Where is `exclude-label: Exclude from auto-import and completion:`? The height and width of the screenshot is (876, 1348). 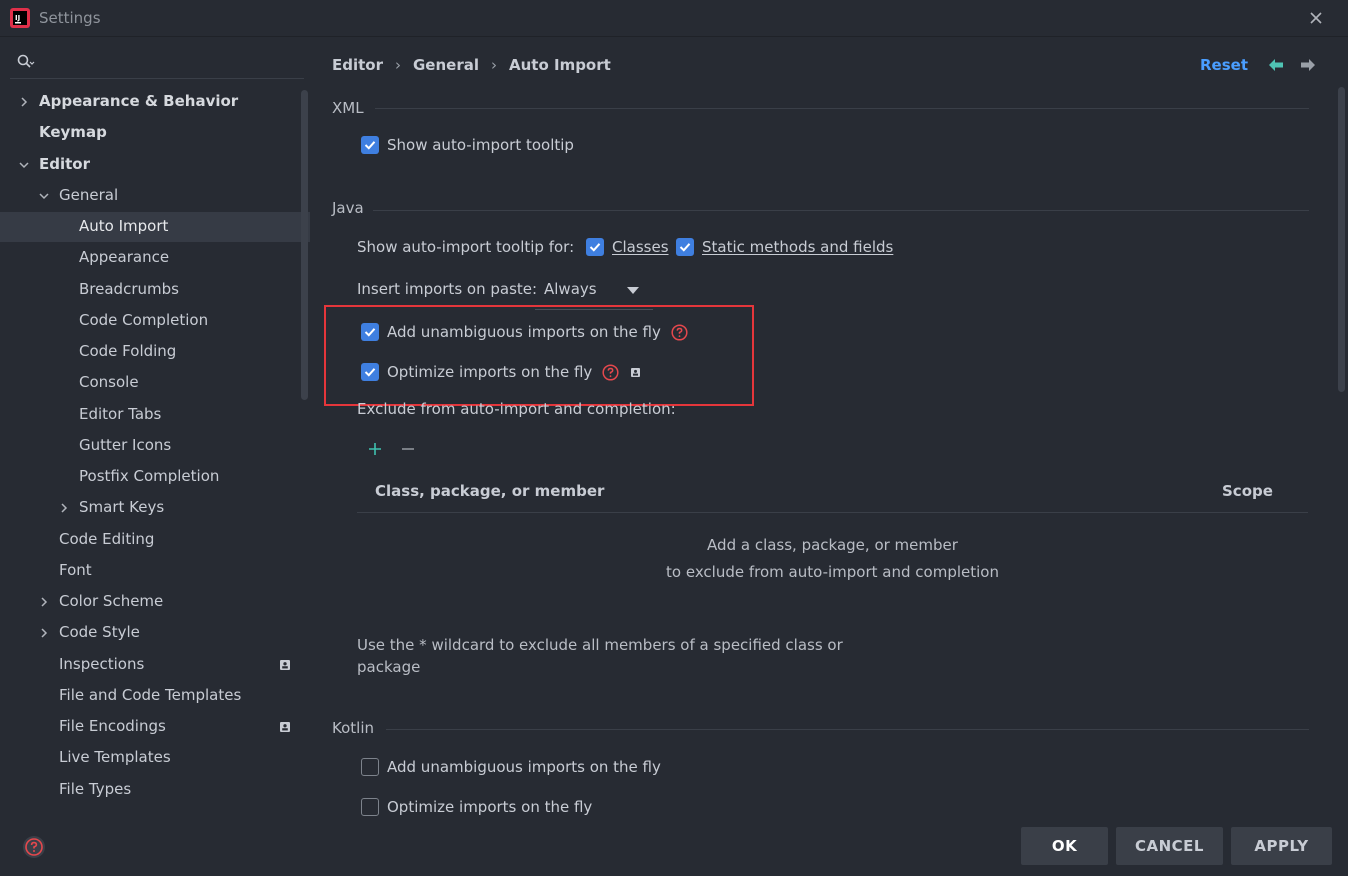
exclude-label: Exclude from auto-import and completion: is located at coordinates (516, 409).